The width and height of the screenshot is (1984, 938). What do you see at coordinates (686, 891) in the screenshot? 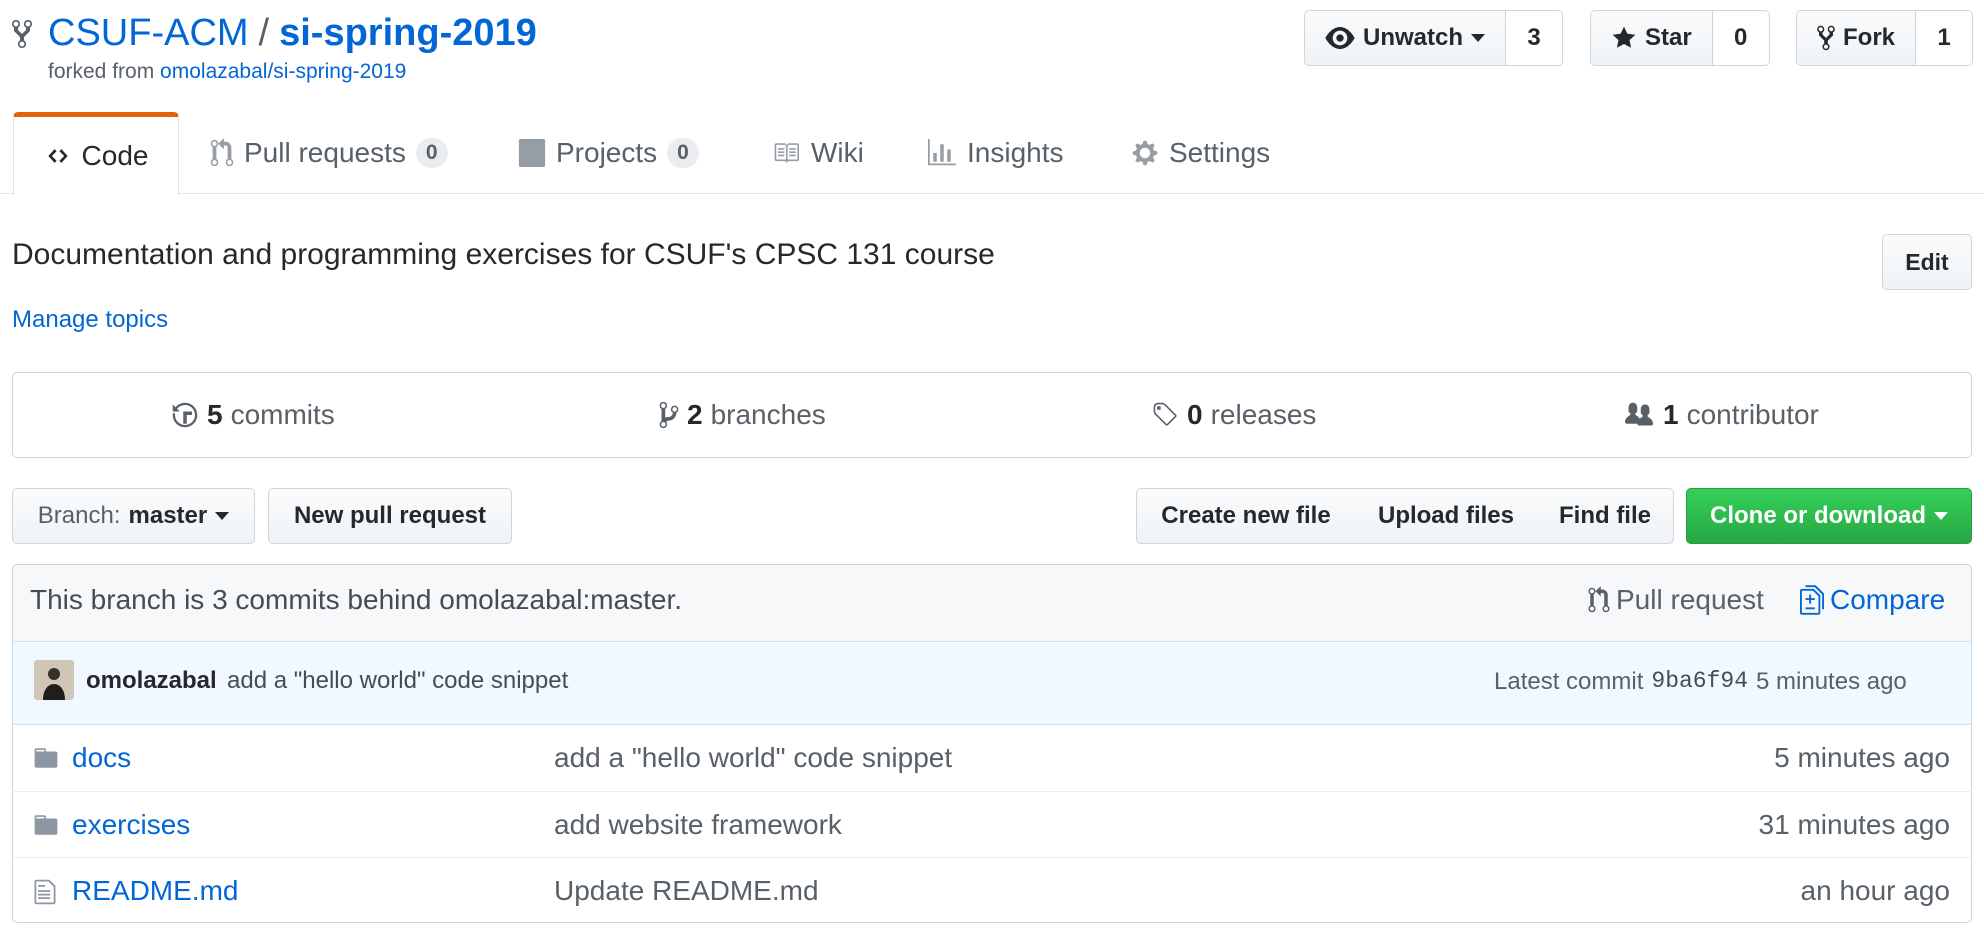
I see `file-commit-message: Update README.md` at bounding box center [686, 891].